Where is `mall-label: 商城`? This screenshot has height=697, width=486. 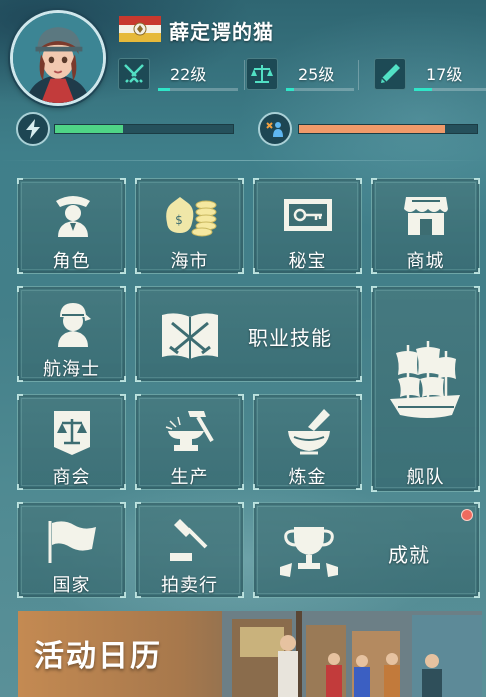 mall-label: 商城 is located at coordinates (425, 261).